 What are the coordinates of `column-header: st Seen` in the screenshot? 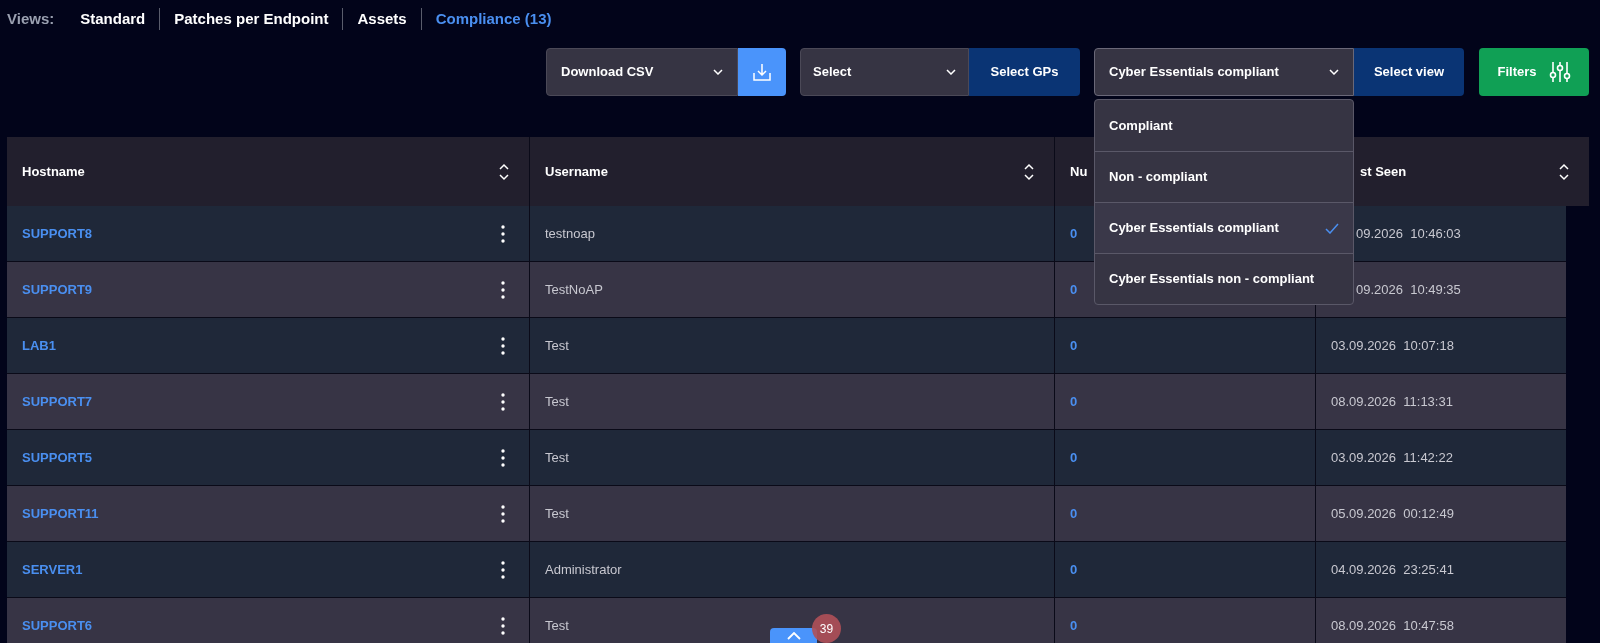 It's located at (1383, 171).